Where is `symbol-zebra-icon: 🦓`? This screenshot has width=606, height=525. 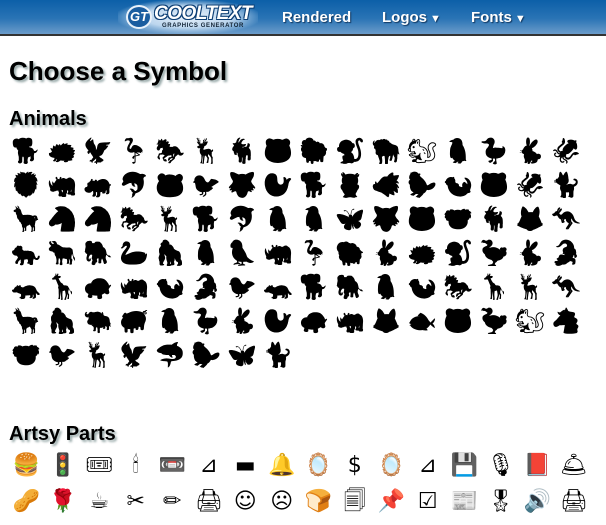 symbol-zebra-icon: 🦓 is located at coordinates (62, 219).